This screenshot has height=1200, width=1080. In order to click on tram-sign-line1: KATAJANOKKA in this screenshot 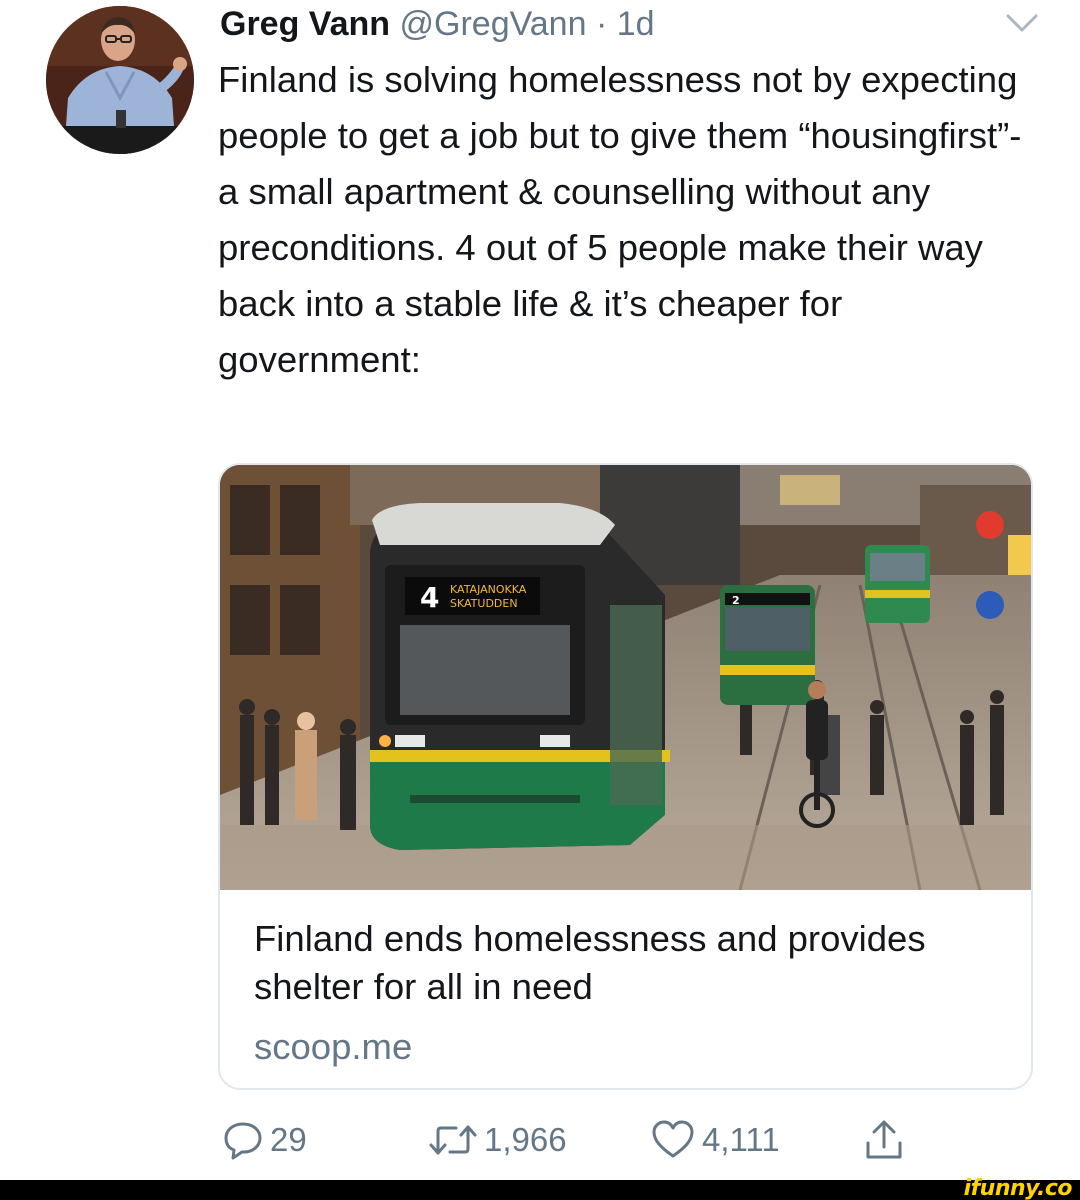, I will do `click(488, 589)`.